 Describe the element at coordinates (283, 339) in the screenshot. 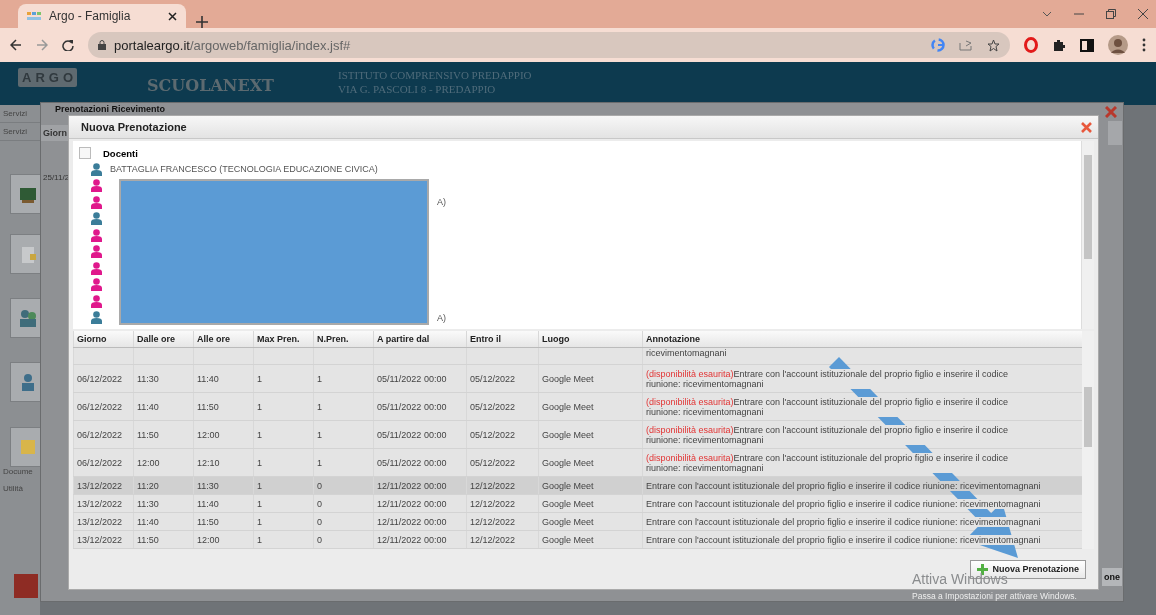

I see `column-header: Max Pren.` at that location.